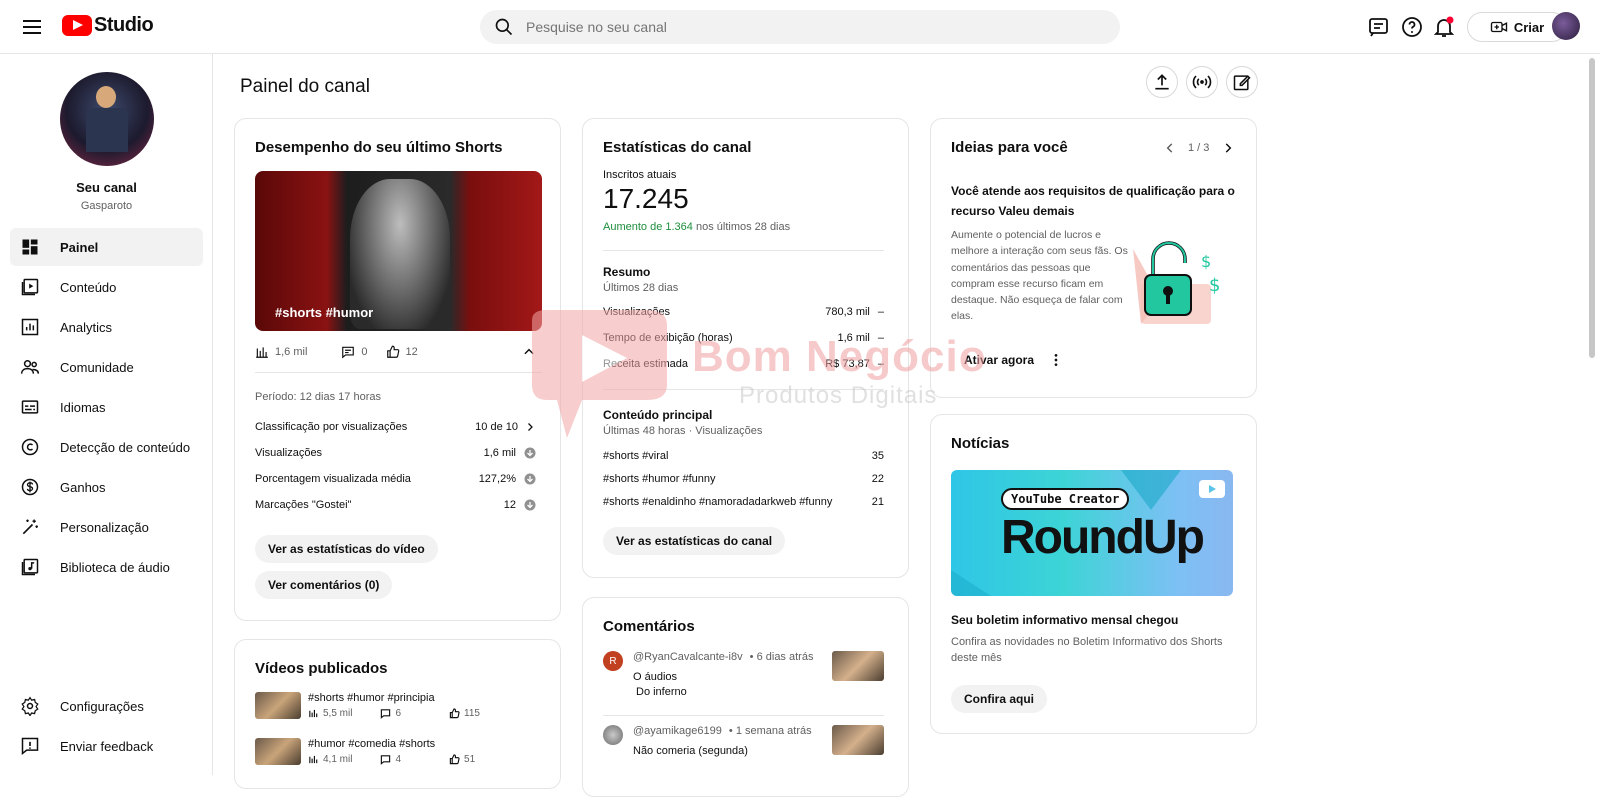 The width and height of the screenshot is (1600, 797). What do you see at coordinates (743, 364) in the screenshot?
I see `summary-row-revenue: Receita estimada R$ 73,87–` at bounding box center [743, 364].